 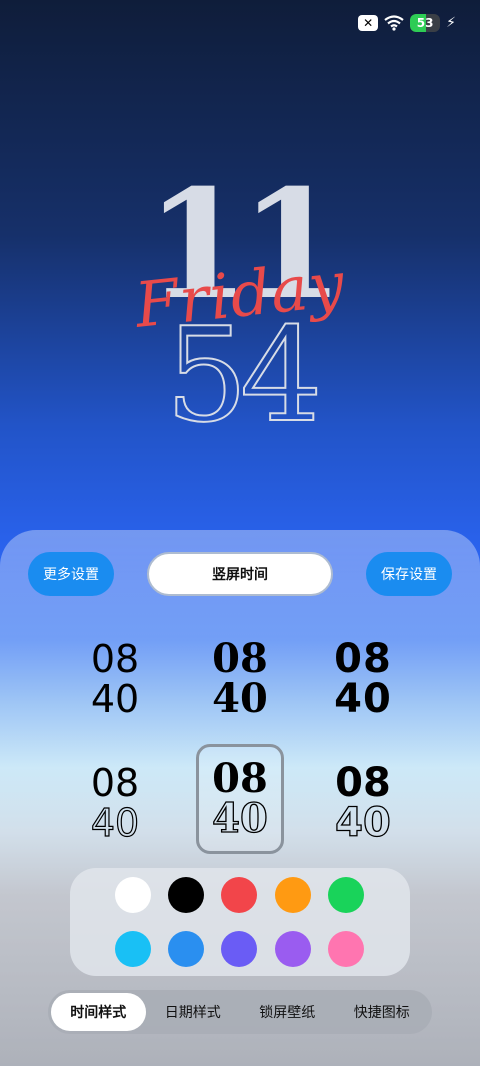 What do you see at coordinates (133, 895) in the screenshot?
I see `color-swatch-white` at bounding box center [133, 895].